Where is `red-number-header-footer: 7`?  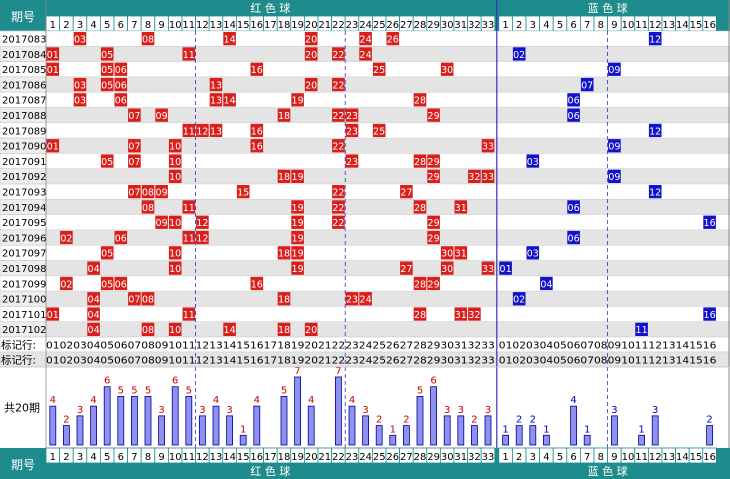 red-number-header-footer: 7 is located at coordinates (134, 457).